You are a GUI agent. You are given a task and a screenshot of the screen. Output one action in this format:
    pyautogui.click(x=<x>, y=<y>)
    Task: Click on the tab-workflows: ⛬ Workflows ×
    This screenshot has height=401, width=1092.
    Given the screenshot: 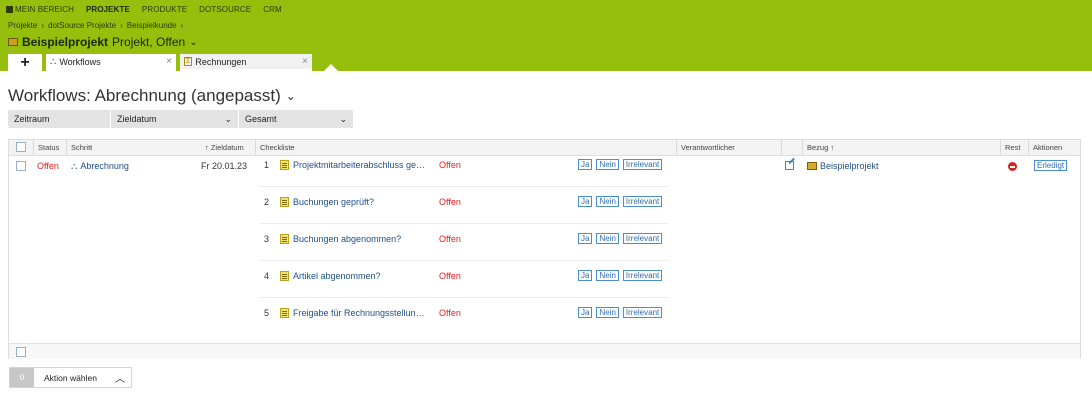 What is the action you would take?
    pyautogui.click(x=111, y=62)
    